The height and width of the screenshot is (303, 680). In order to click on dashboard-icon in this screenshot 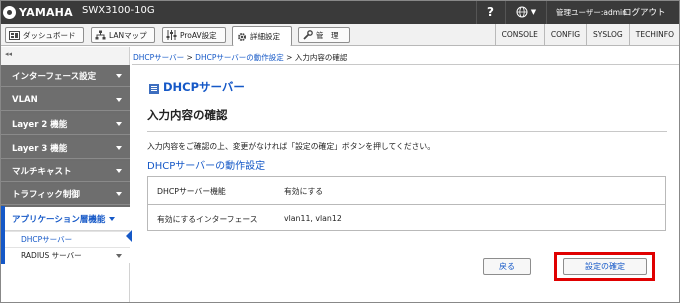, I will do `click(14, 35)`.